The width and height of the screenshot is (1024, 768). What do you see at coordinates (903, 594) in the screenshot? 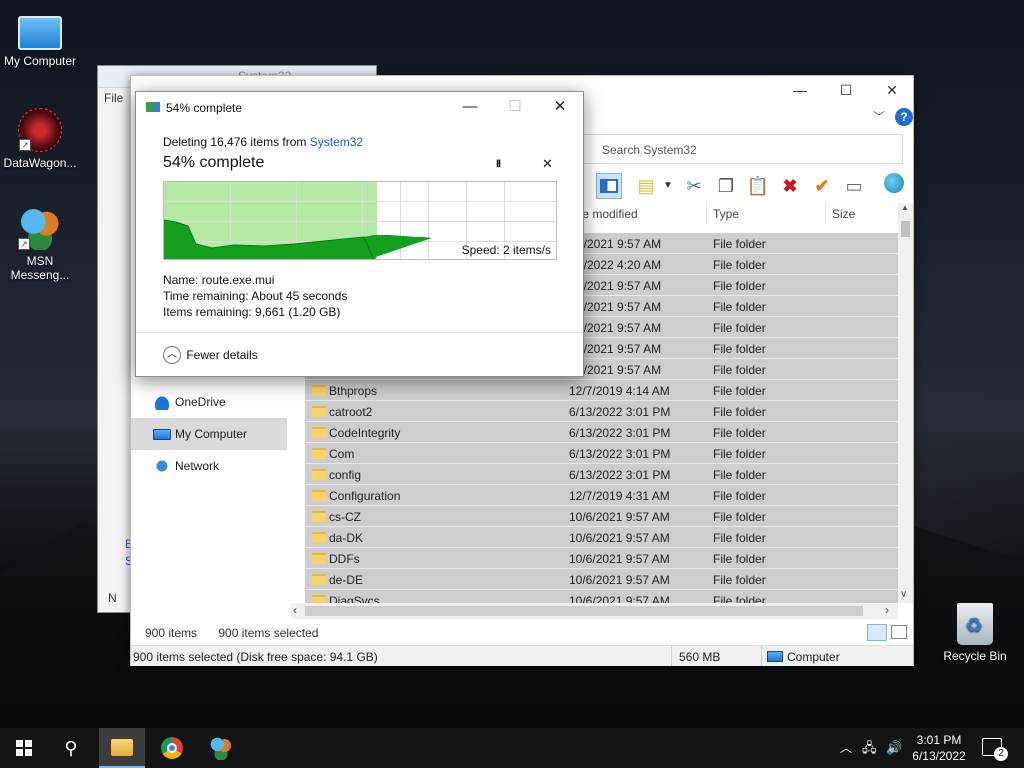
I see `scroll-down-arrow-icon: ∨` at bounding box center [903, 594].